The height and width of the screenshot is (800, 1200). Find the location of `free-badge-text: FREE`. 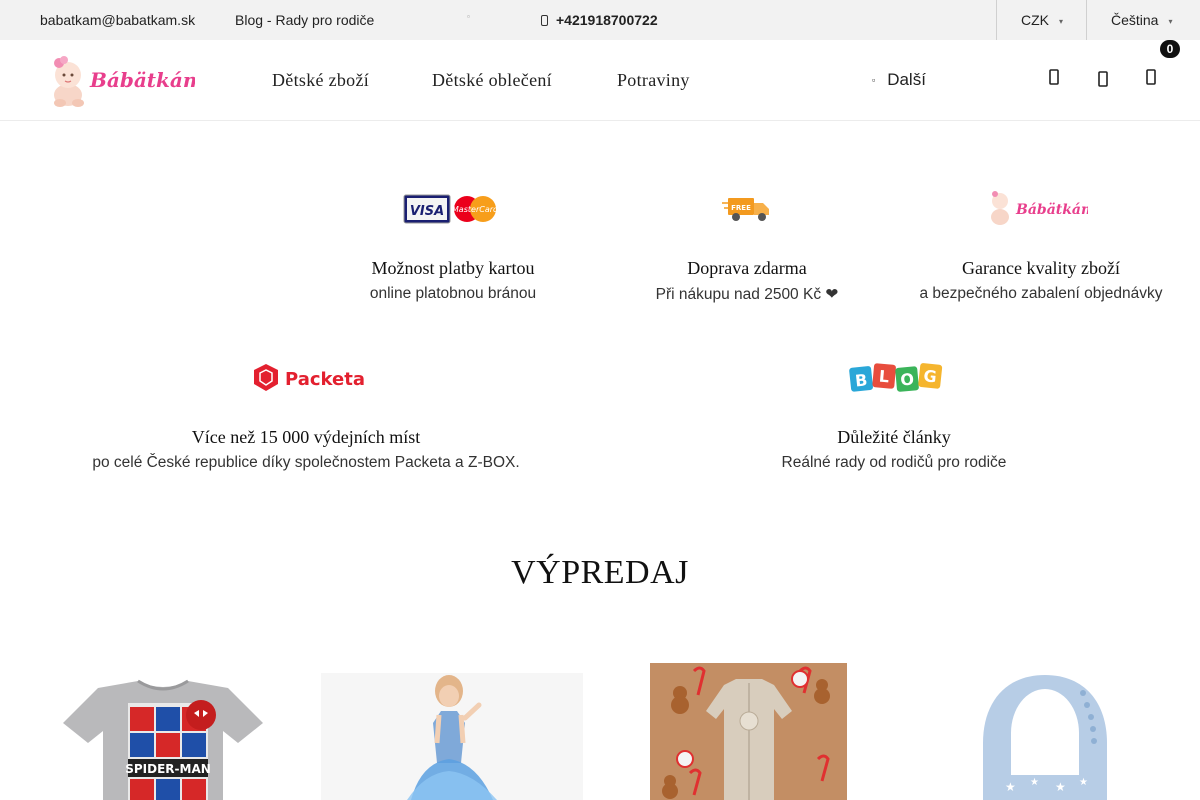

free-badge-text: FREE is located at coordinates (741, 208).